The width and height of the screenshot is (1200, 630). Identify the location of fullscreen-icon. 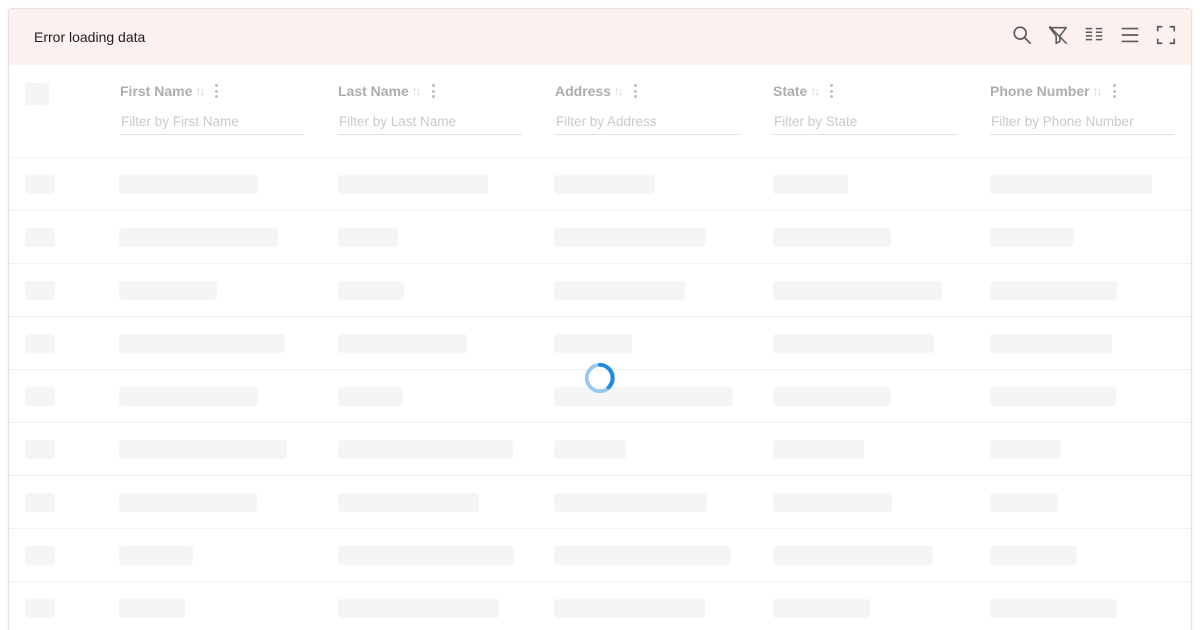
(1166, 35).